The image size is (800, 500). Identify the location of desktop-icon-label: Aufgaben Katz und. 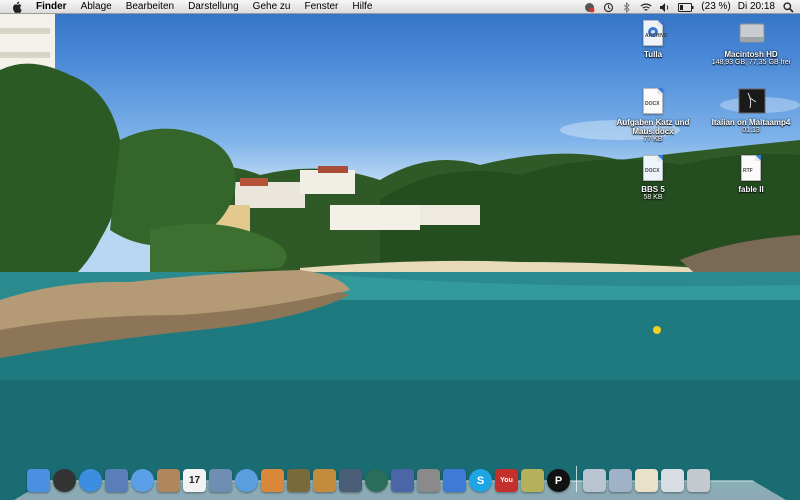
(653, 122).